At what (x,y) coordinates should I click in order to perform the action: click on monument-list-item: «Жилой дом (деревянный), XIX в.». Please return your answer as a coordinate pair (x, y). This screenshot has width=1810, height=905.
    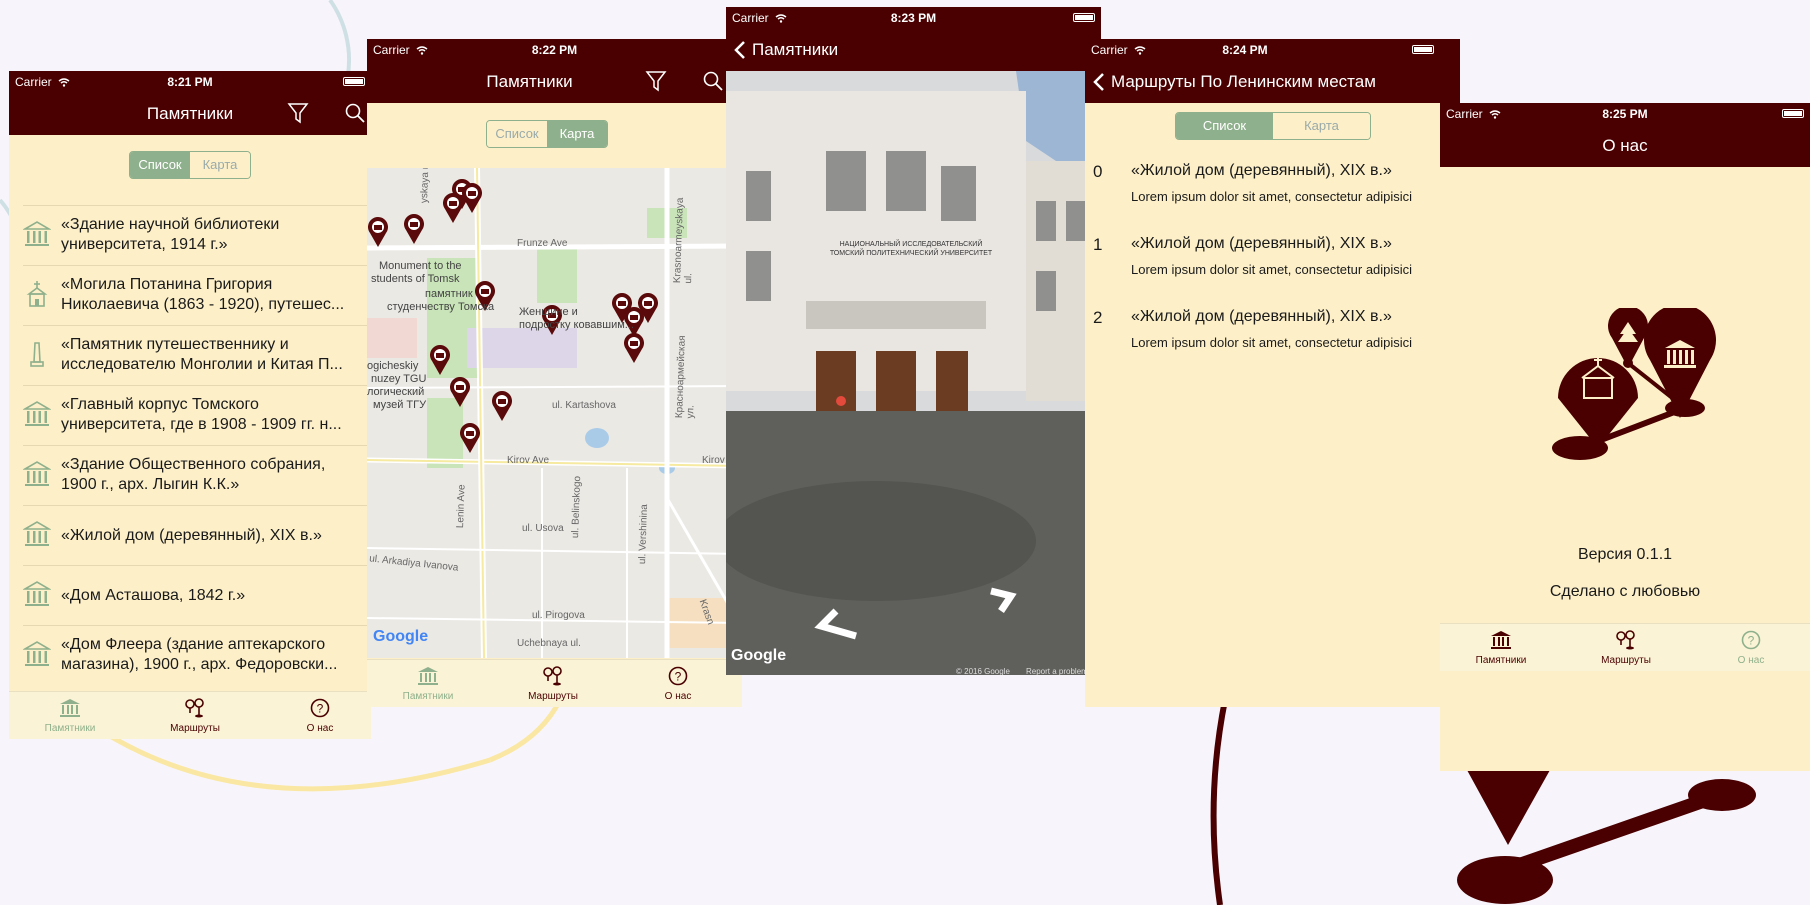
    Looking at the image, I should click on (196, 535).